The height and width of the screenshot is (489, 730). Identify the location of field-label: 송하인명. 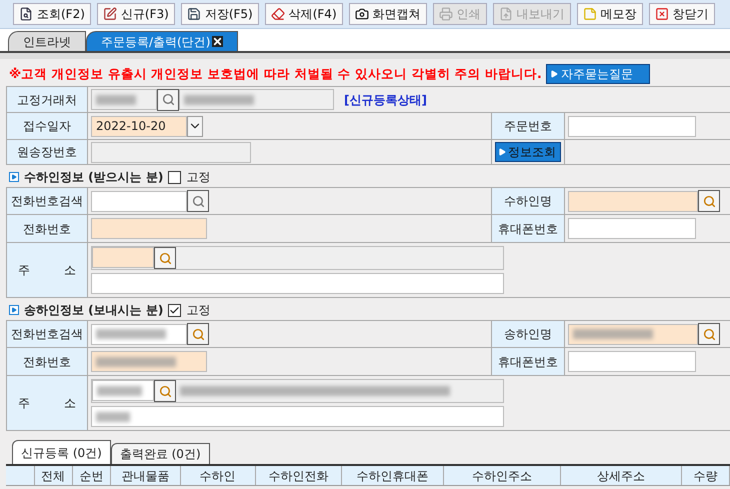
(528, 334).